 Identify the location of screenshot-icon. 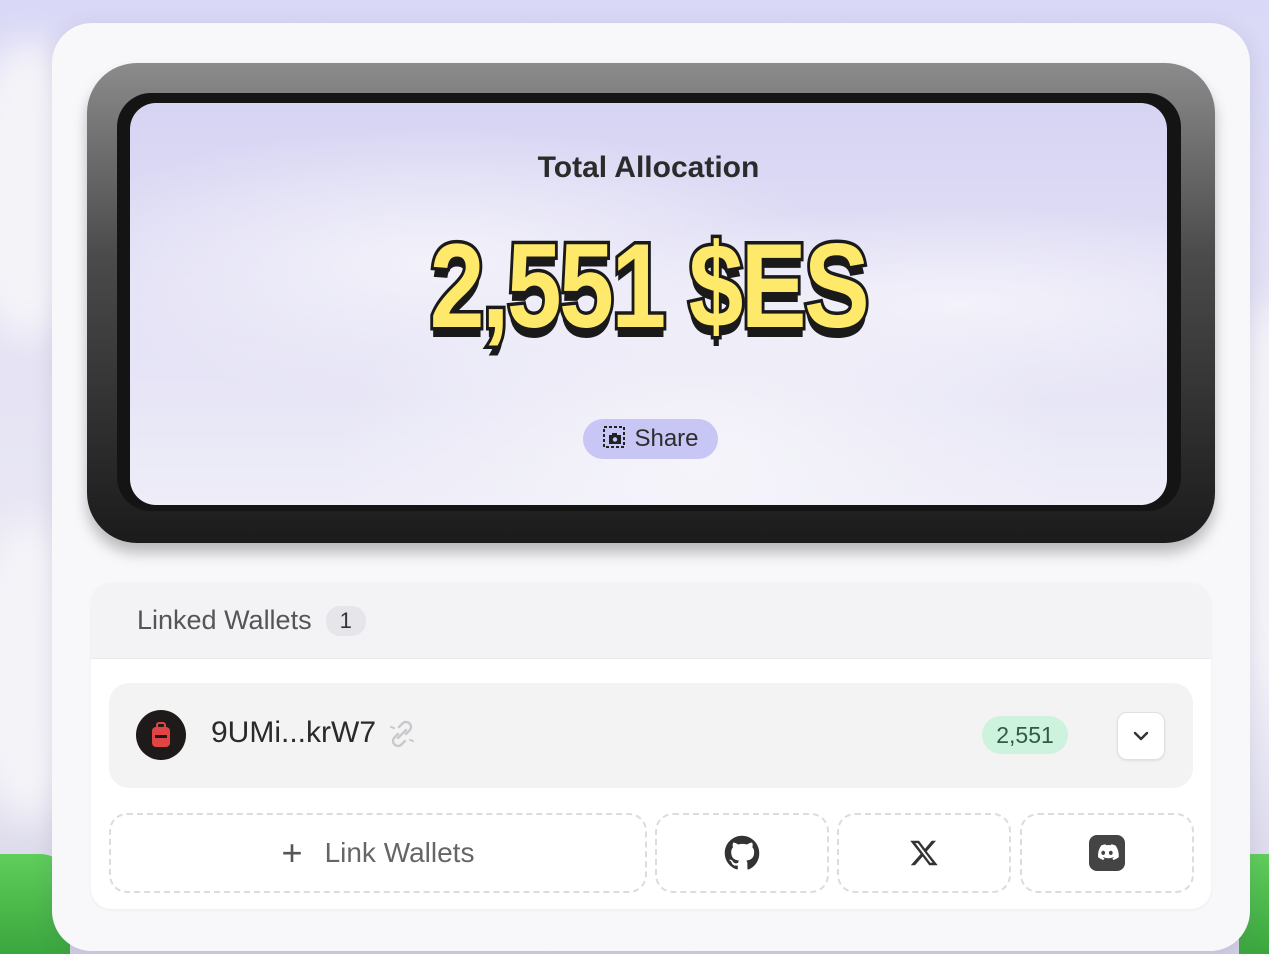
(614, 439).